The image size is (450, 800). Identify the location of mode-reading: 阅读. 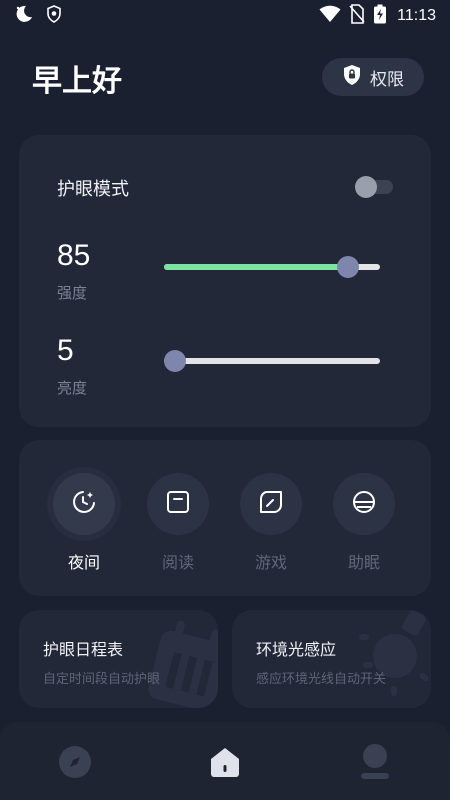
(178, 523).